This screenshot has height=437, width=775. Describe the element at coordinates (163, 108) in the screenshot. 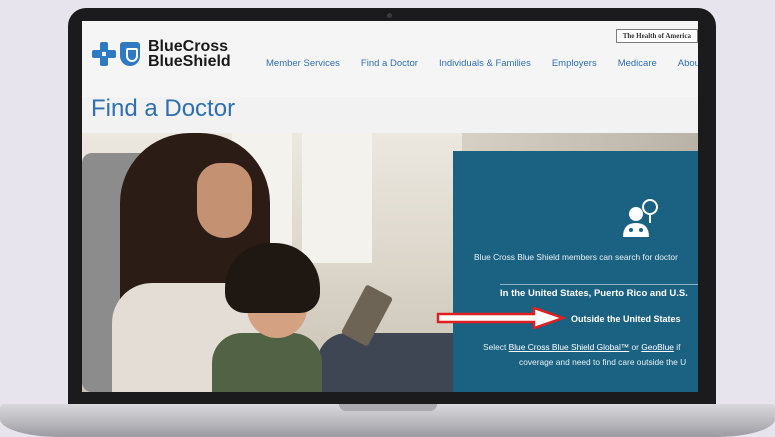

I see `page-title: Find a Doctor` at that location.